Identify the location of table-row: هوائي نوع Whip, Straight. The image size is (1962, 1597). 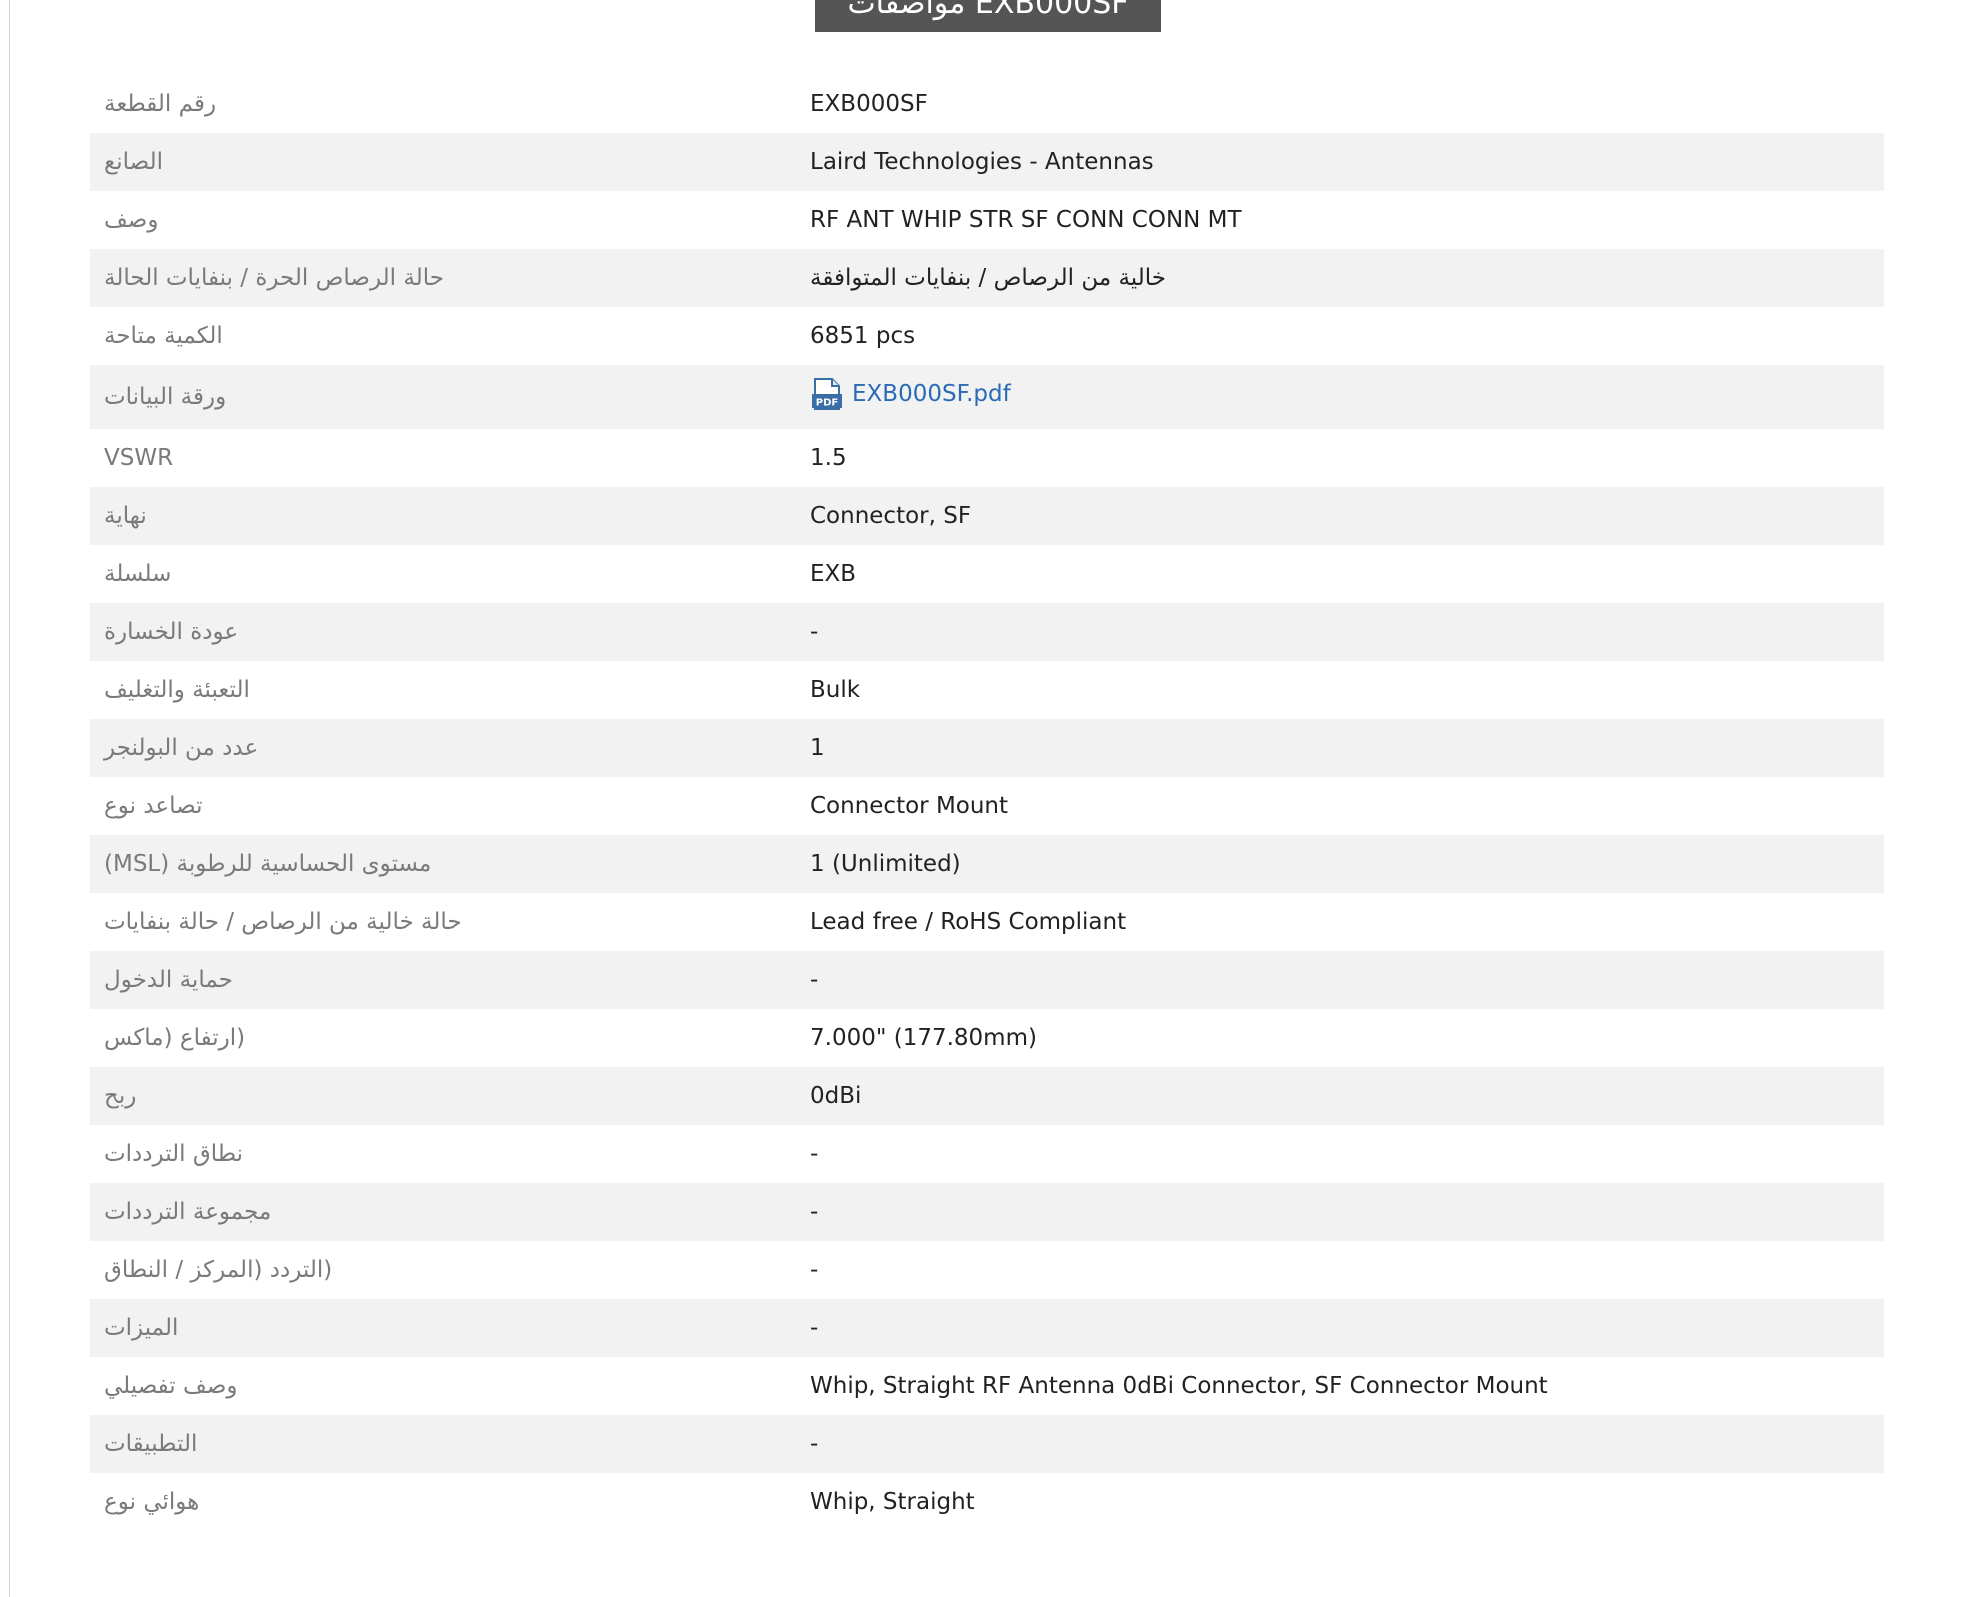
(987, 1502).